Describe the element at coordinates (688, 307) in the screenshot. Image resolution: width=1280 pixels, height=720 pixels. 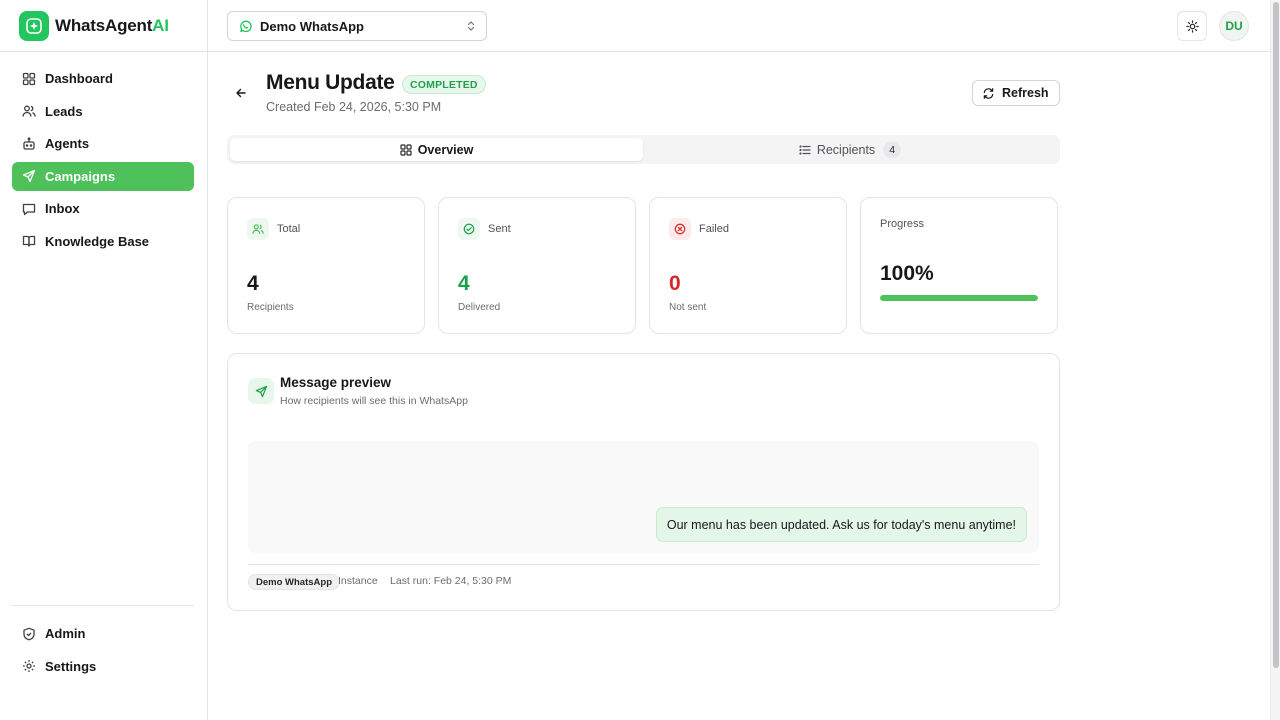
I see `stat-sublabel: Not sent` at that location.